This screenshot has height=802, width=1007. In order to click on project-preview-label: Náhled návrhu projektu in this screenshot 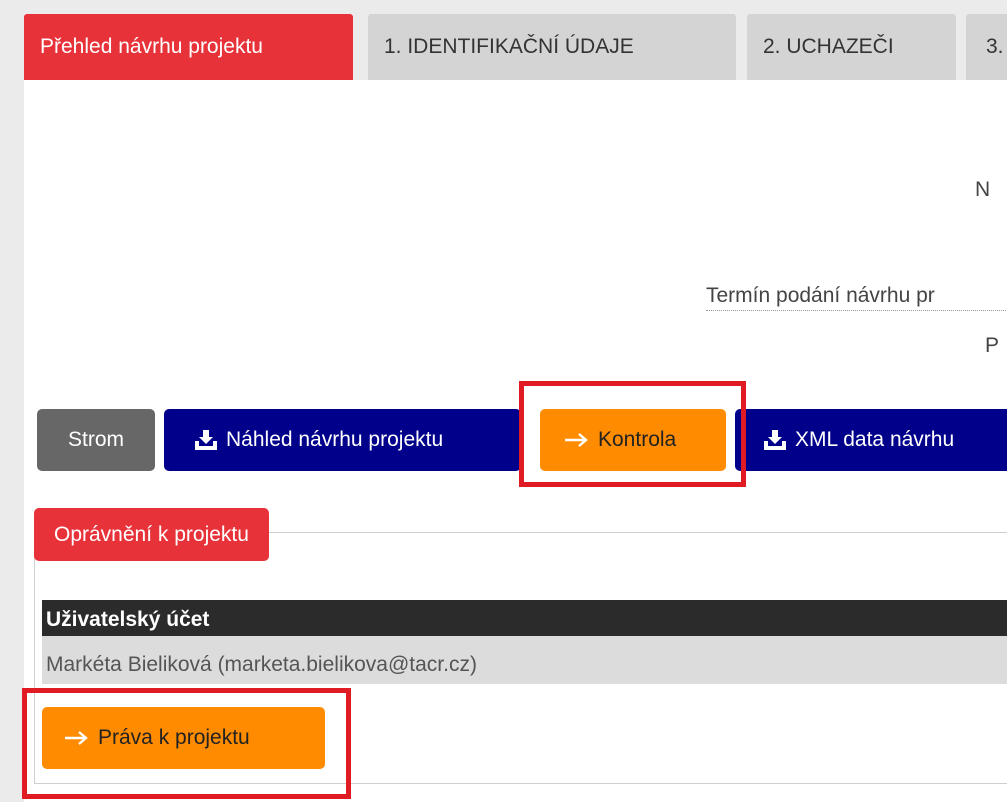, I will do `click(335, 439)`.